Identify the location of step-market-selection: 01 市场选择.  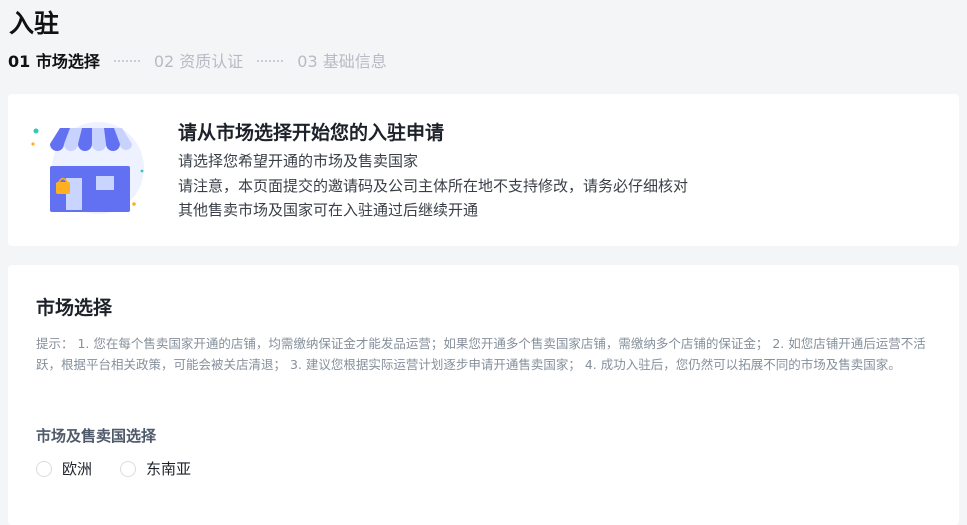
(54, 61).